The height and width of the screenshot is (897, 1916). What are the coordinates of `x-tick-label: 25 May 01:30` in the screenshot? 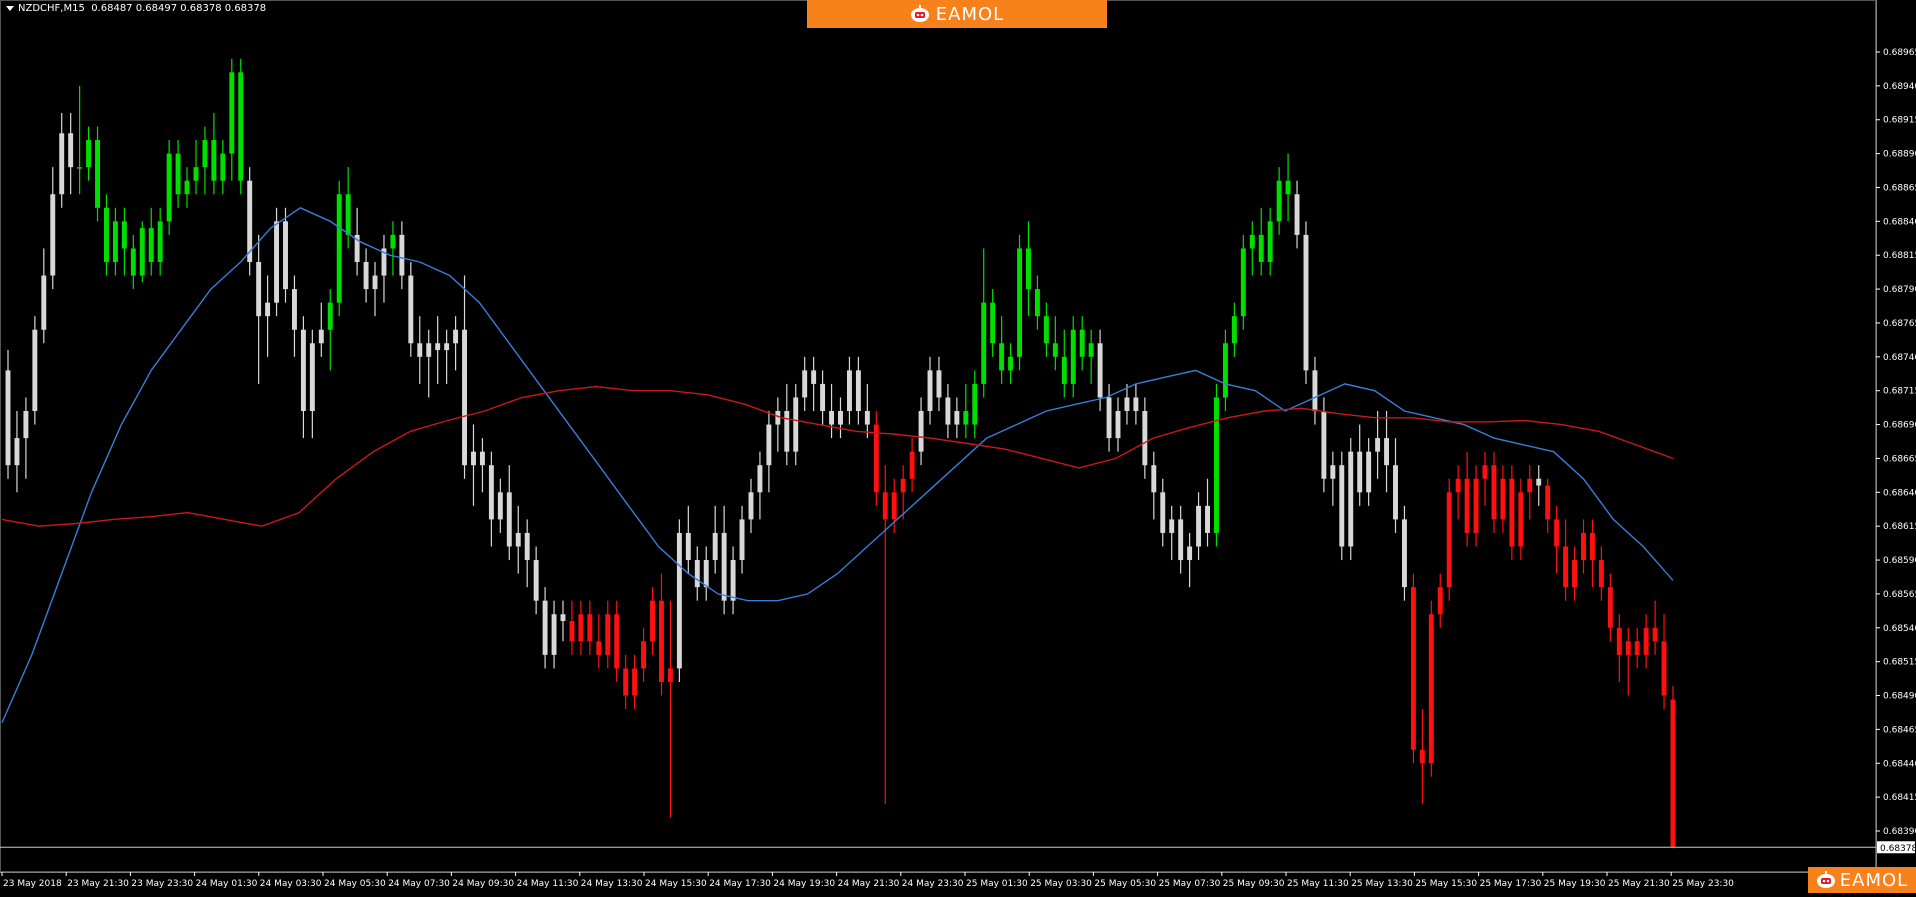 It's located at (997, 884).